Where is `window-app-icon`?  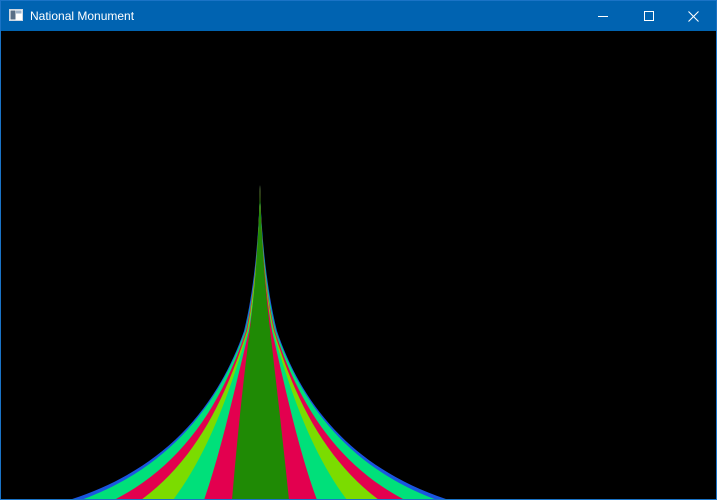
window-app-icon is located at coordinates (16, 15).